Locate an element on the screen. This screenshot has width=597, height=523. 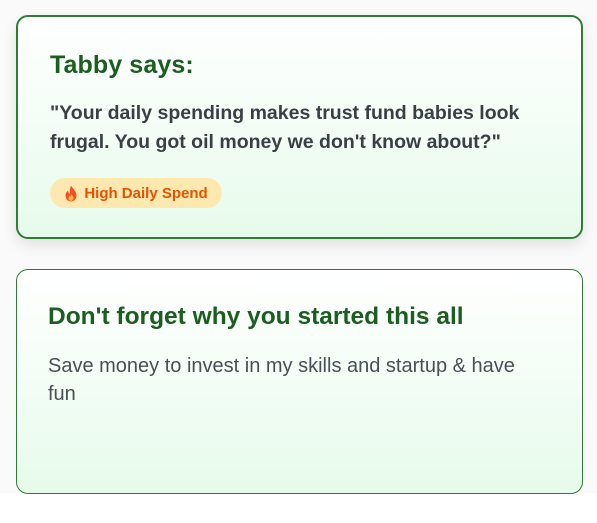
page-background is located at coordinates (298, 508).